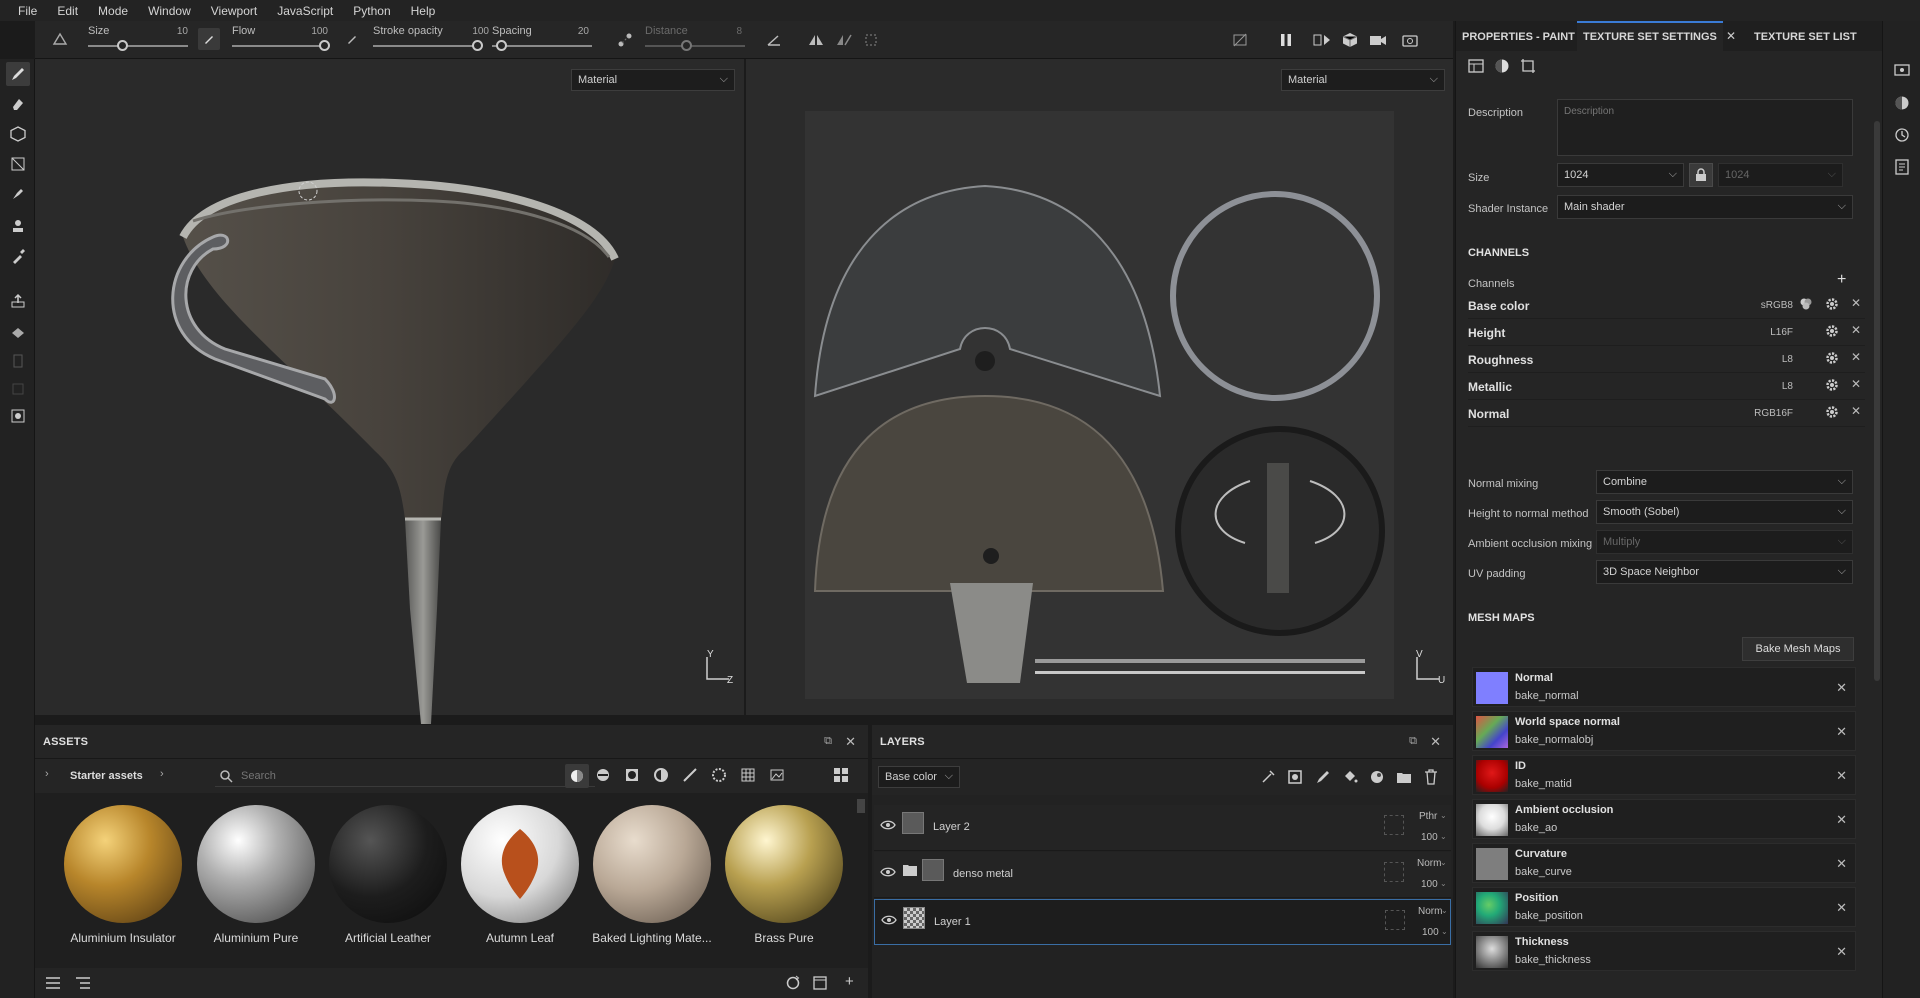 The height and width of the screenshot is (998, 1920). What do you see at coordinates (1705, 207) in the screenshot?
I see `shader-instance-select: Main shader ⌵` at bounding box center [1705, 207].